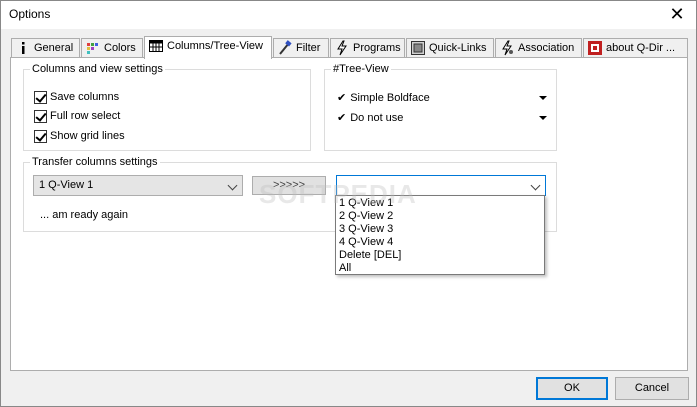 The image size is (697, 407). I want to click on tree-view-group: #Tree-View ✔ Simple Boldface ✔ Do not use, so click(440, 106).